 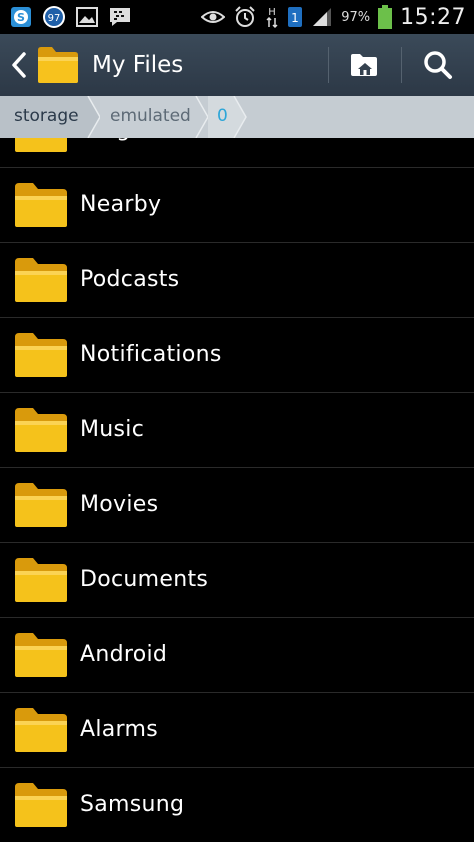 What do you see at coordinates (132, 804) in the screenshot?
I see `folder-name: Samsung` at bounding box center [132, 804].